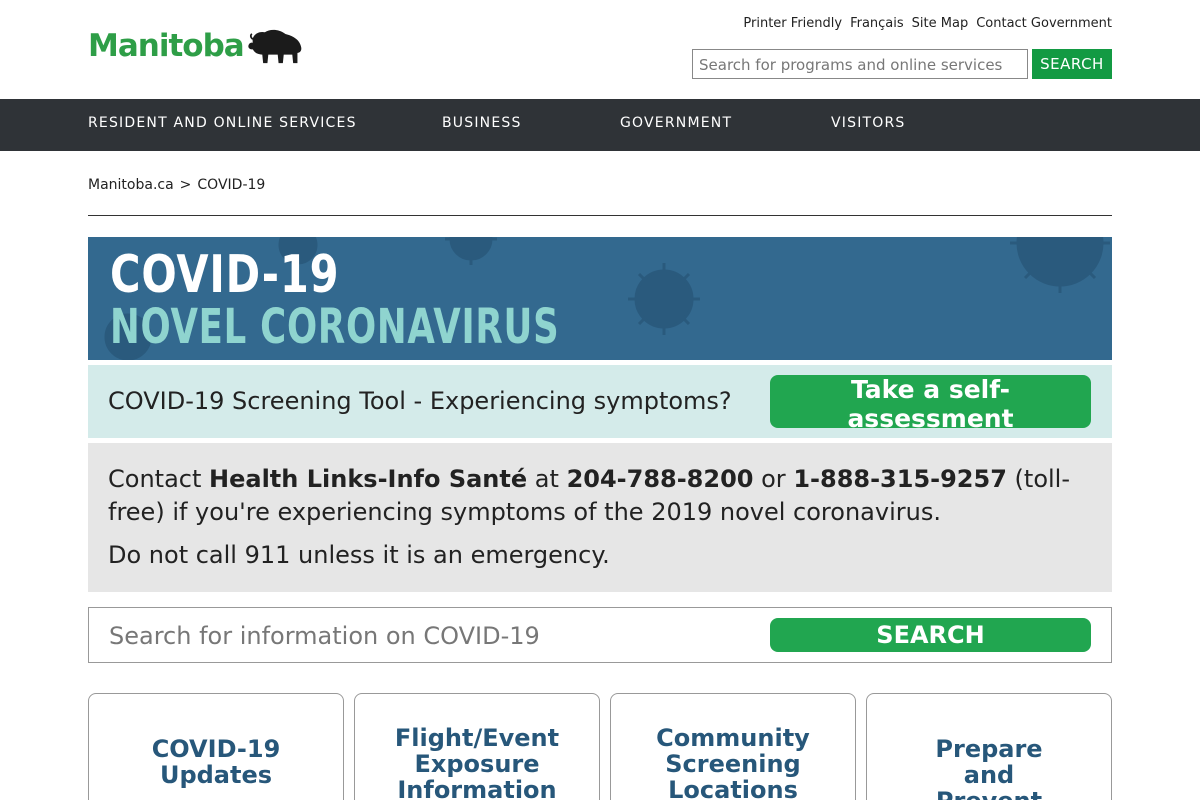 This screenshot has width=1200, height=800. Describe the element at coordinates (324, 636) in the screenshot. I see `covid-search-input: Search for information on COVID-19` at that location.